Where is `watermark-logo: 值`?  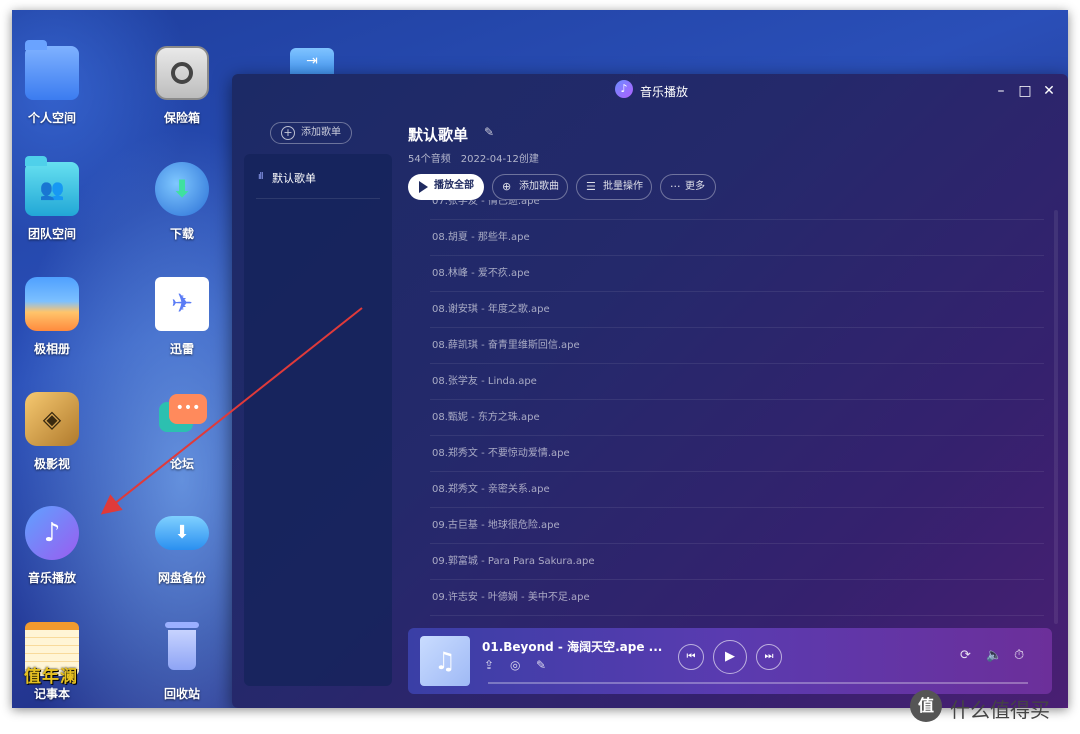
watermark-logo: 值 is located at coordinates (926, 706).